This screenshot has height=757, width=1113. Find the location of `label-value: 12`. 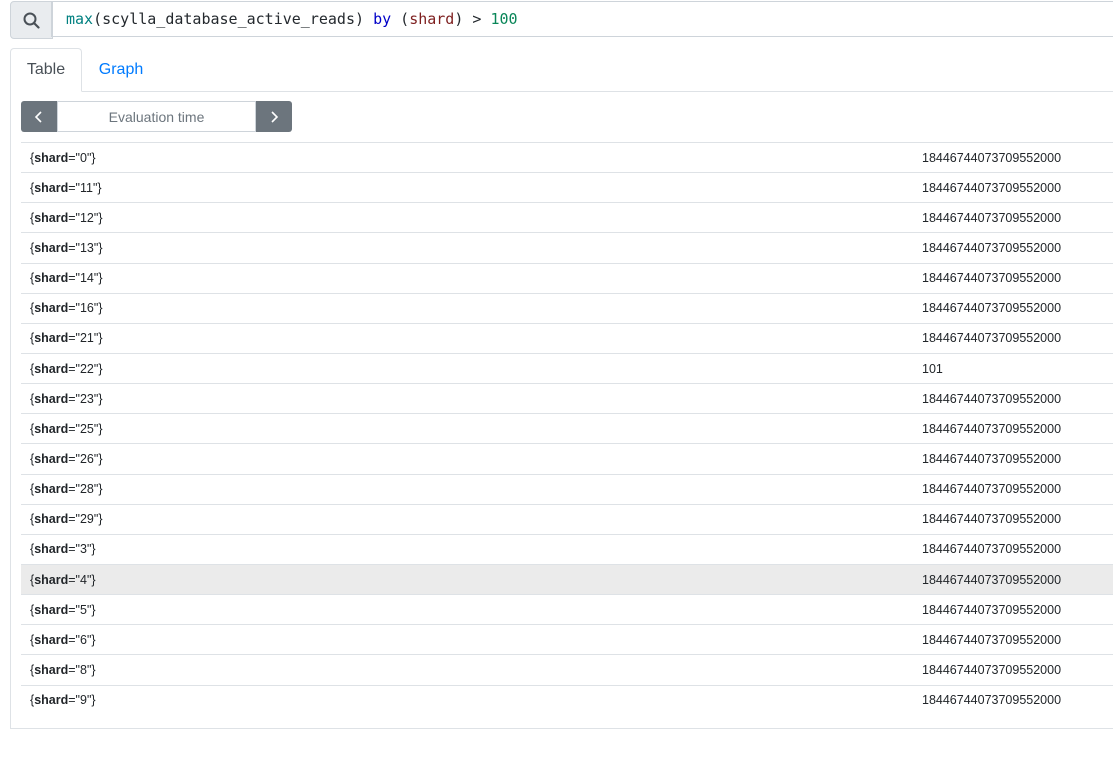

label-value: 12 is located at coordinates (86, 217).